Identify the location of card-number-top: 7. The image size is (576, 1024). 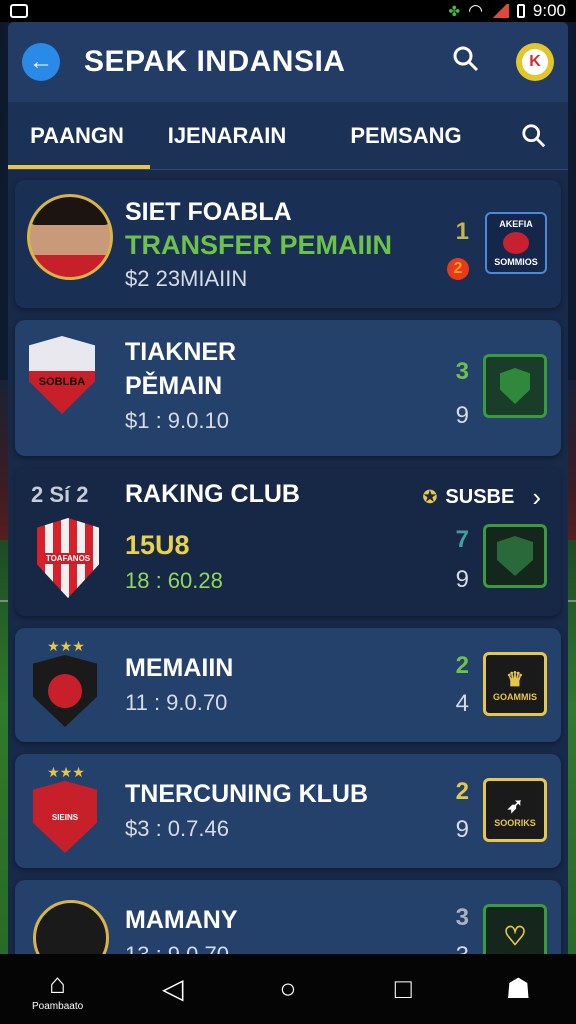
(462, 539).